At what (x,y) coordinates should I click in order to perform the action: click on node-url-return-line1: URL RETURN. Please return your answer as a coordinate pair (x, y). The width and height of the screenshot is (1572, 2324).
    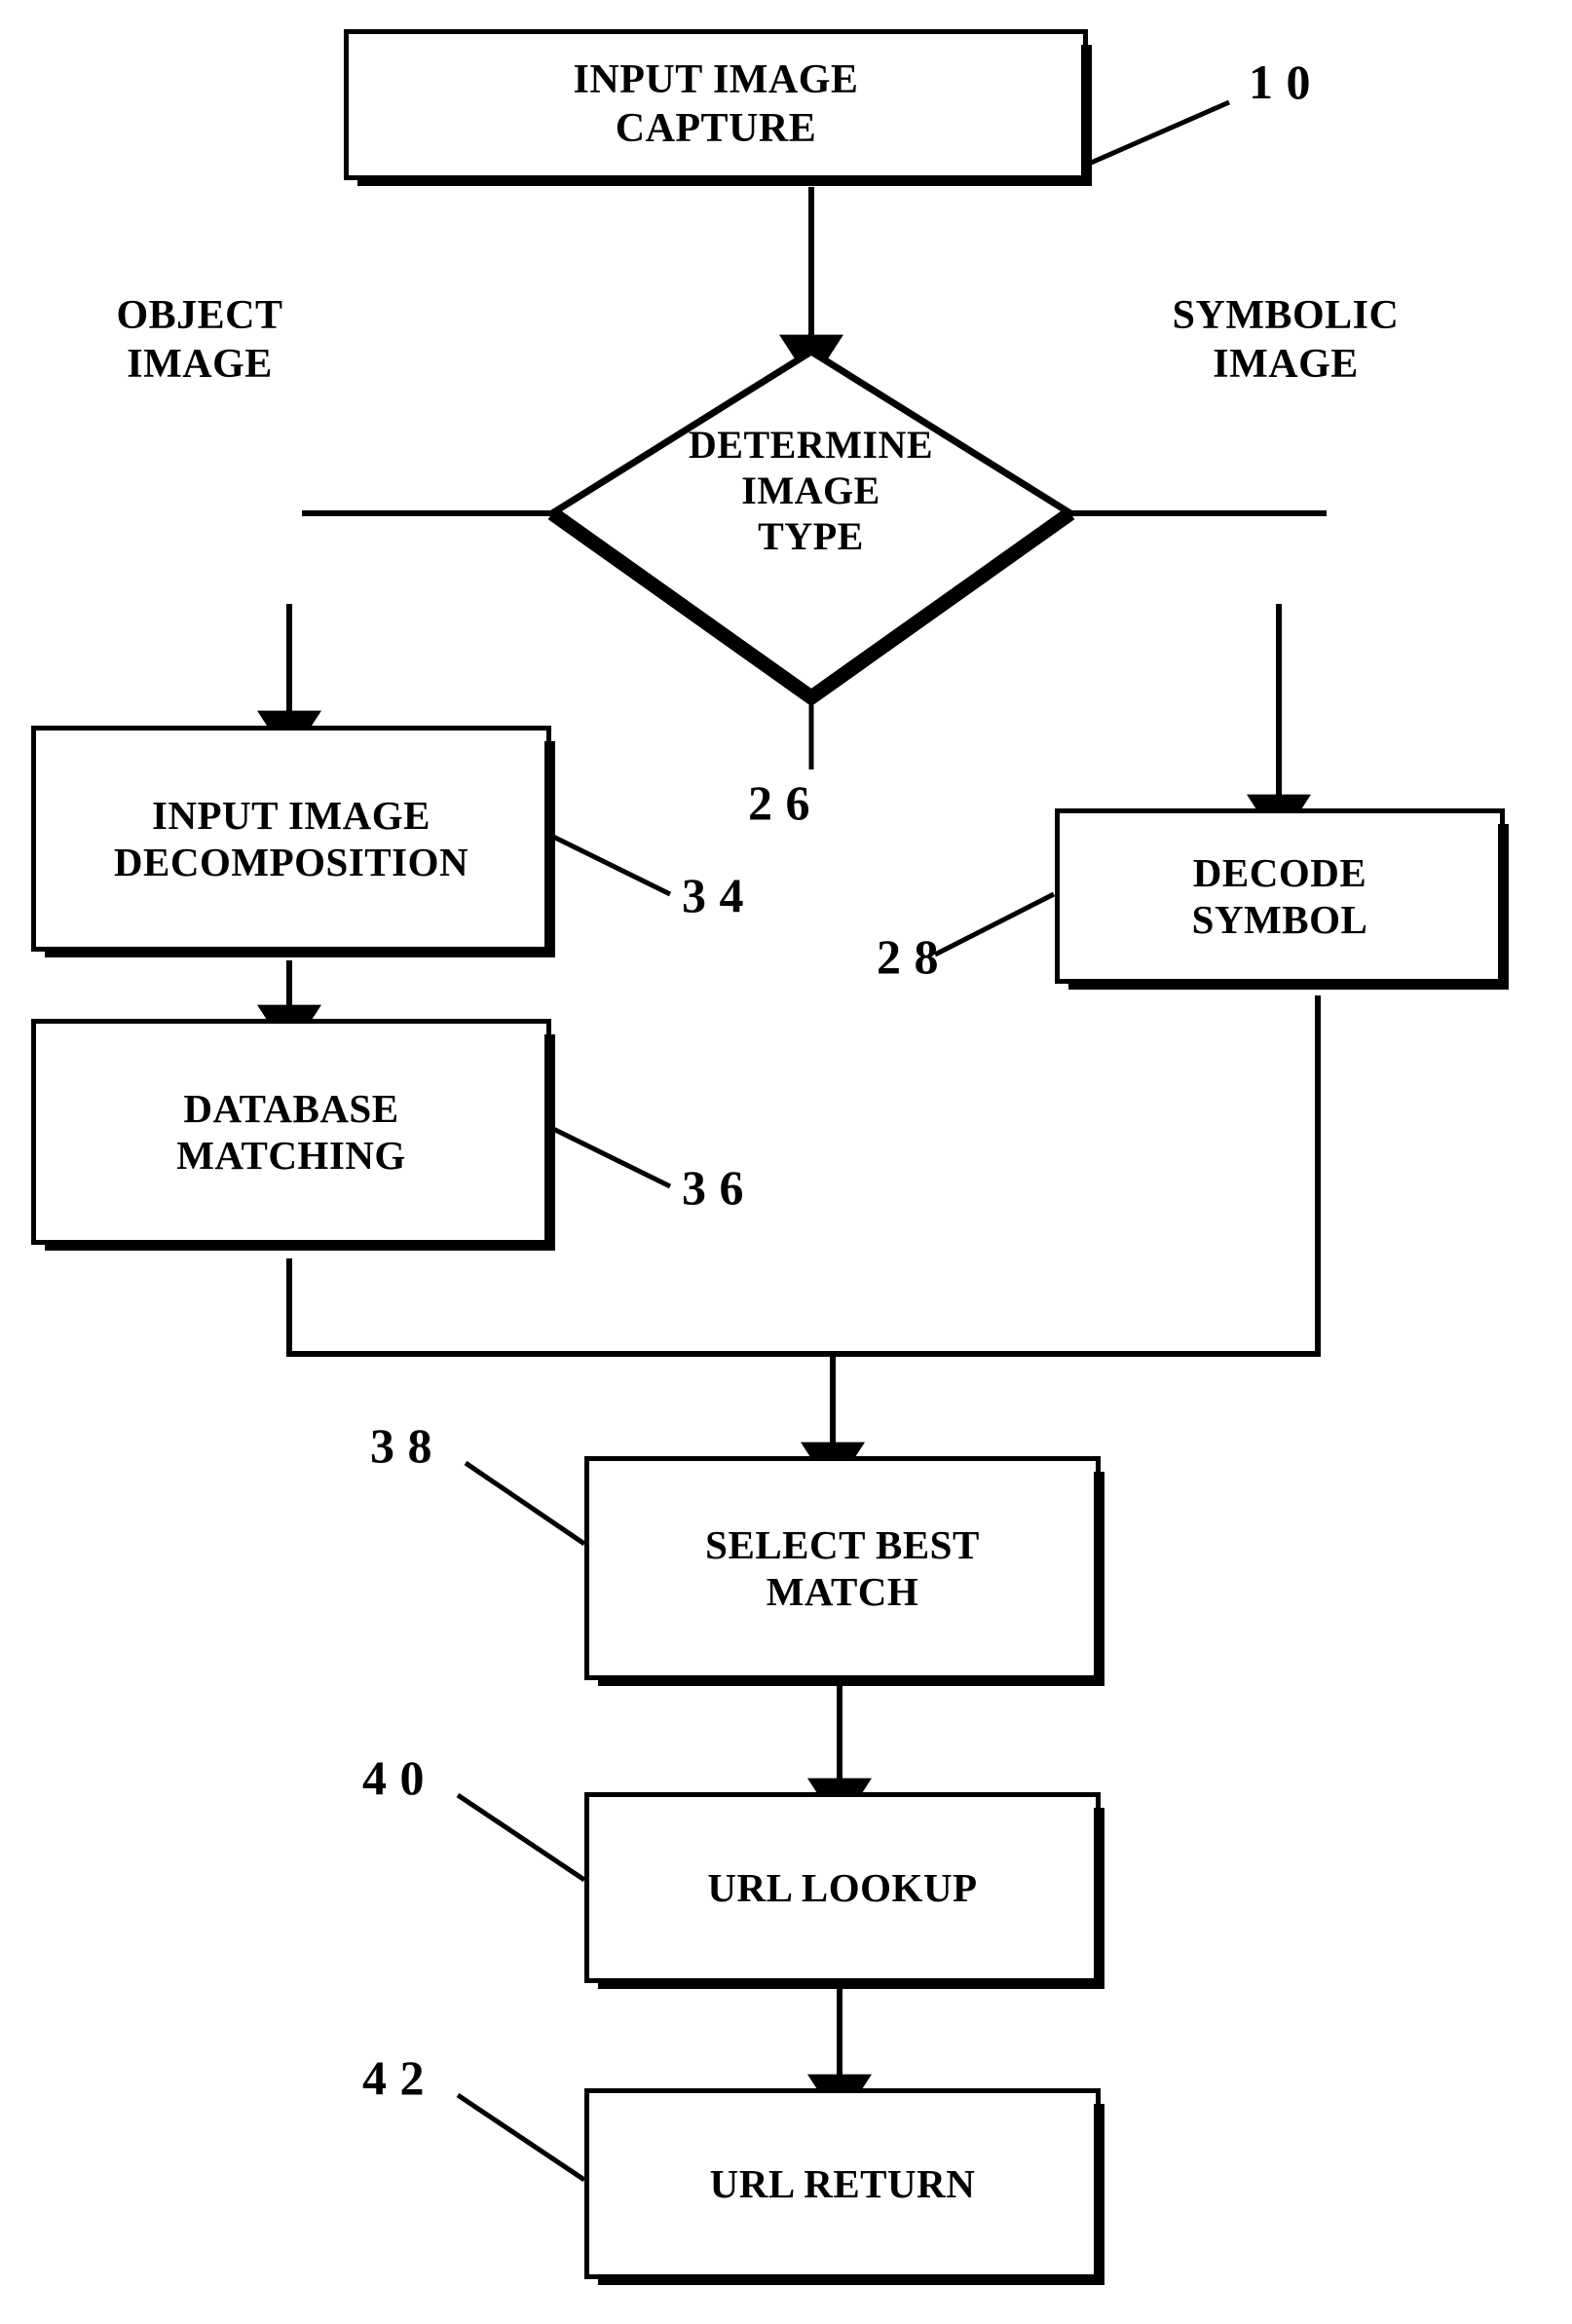
    Looking at the image, I should click on (843, 2183).